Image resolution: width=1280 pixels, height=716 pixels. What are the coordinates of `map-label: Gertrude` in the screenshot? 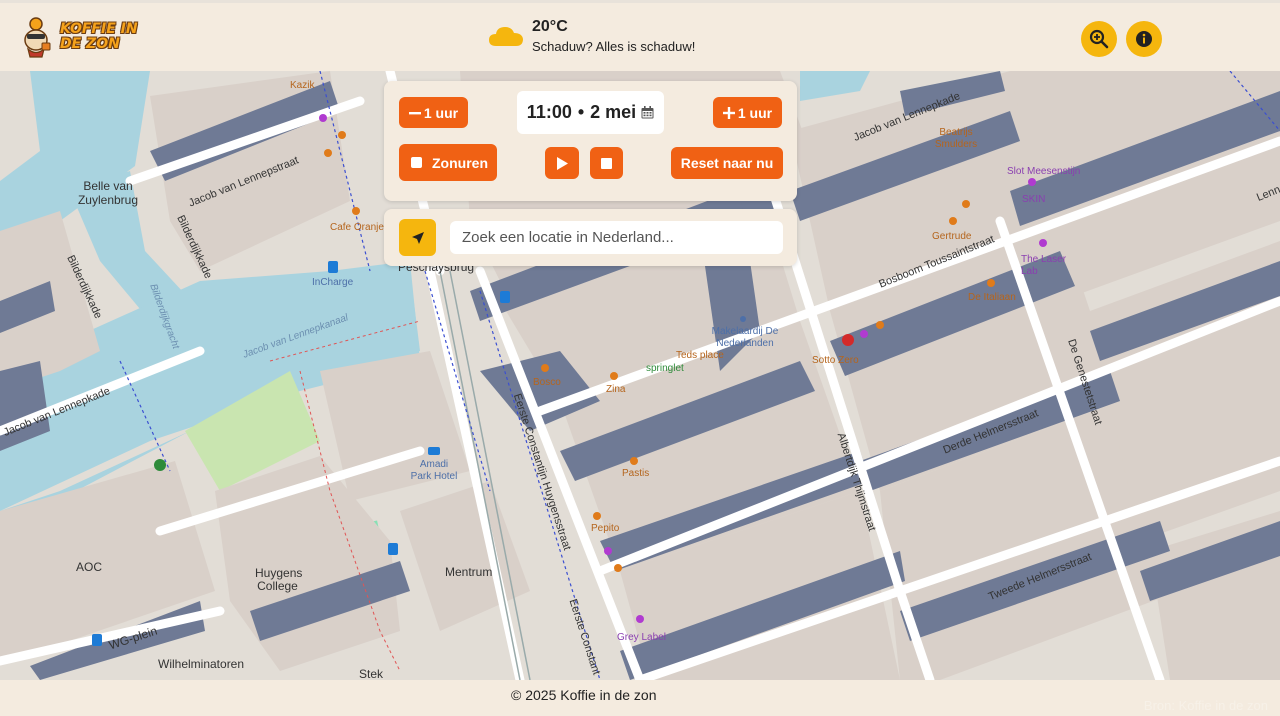 It's located at (952, 236).